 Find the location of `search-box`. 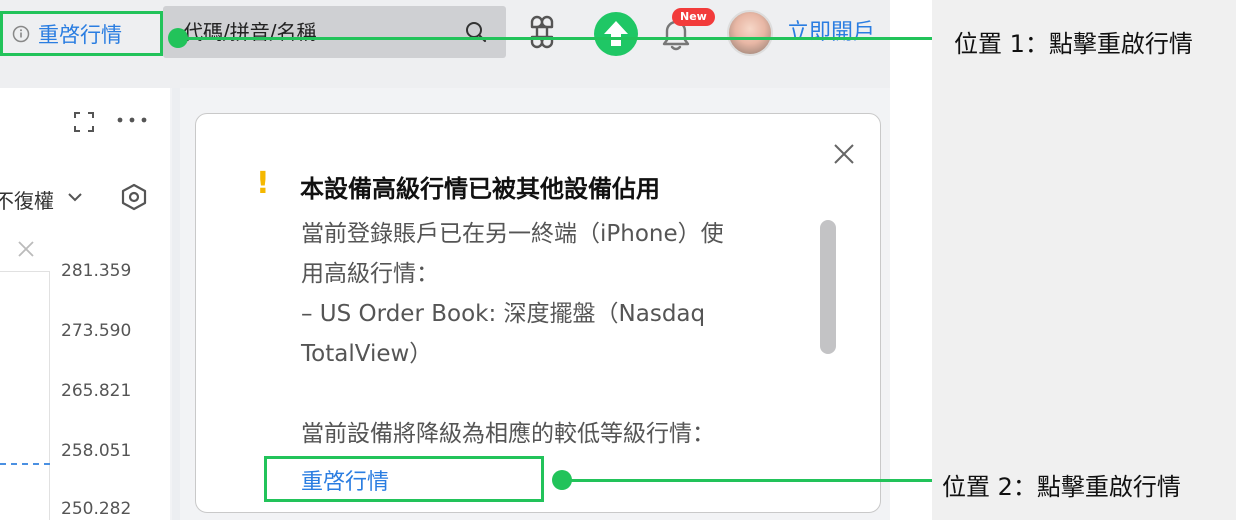

search-box is located at coordinates (334, 32).